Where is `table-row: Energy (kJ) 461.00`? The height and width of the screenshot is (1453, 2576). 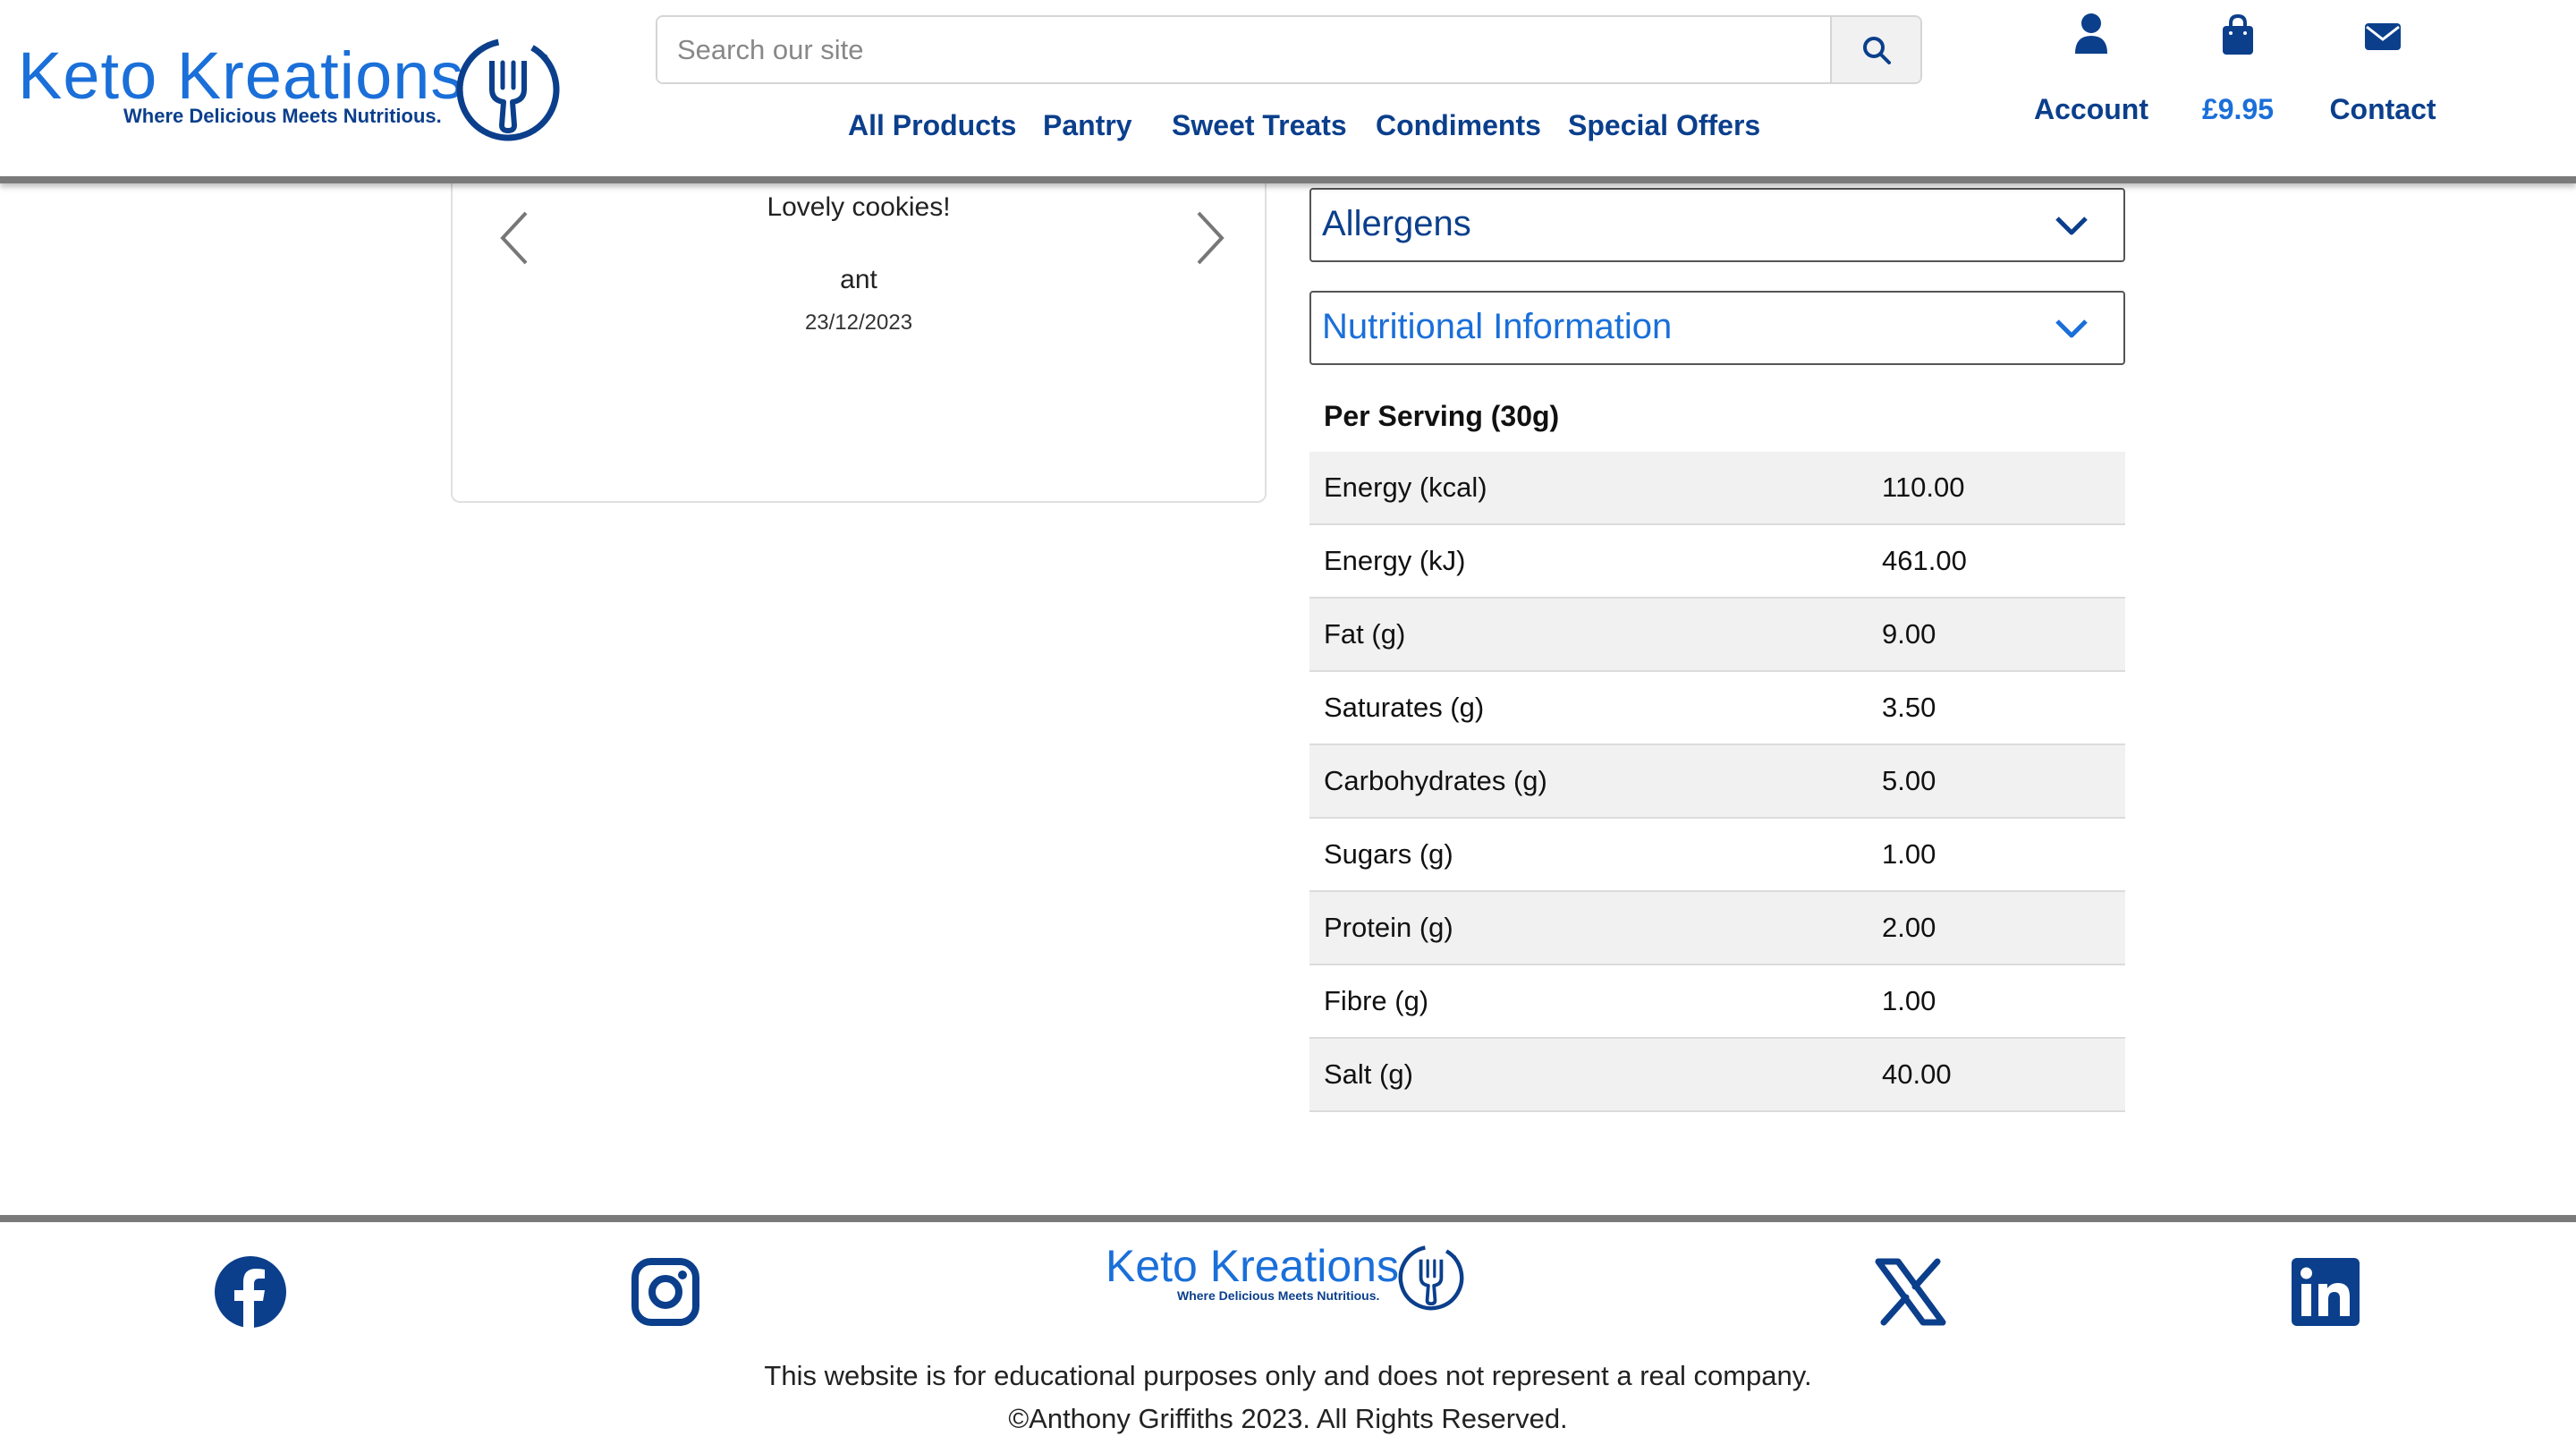 table-row: Energy (kJ) 461.00 is located at coordinates (1717, 562).